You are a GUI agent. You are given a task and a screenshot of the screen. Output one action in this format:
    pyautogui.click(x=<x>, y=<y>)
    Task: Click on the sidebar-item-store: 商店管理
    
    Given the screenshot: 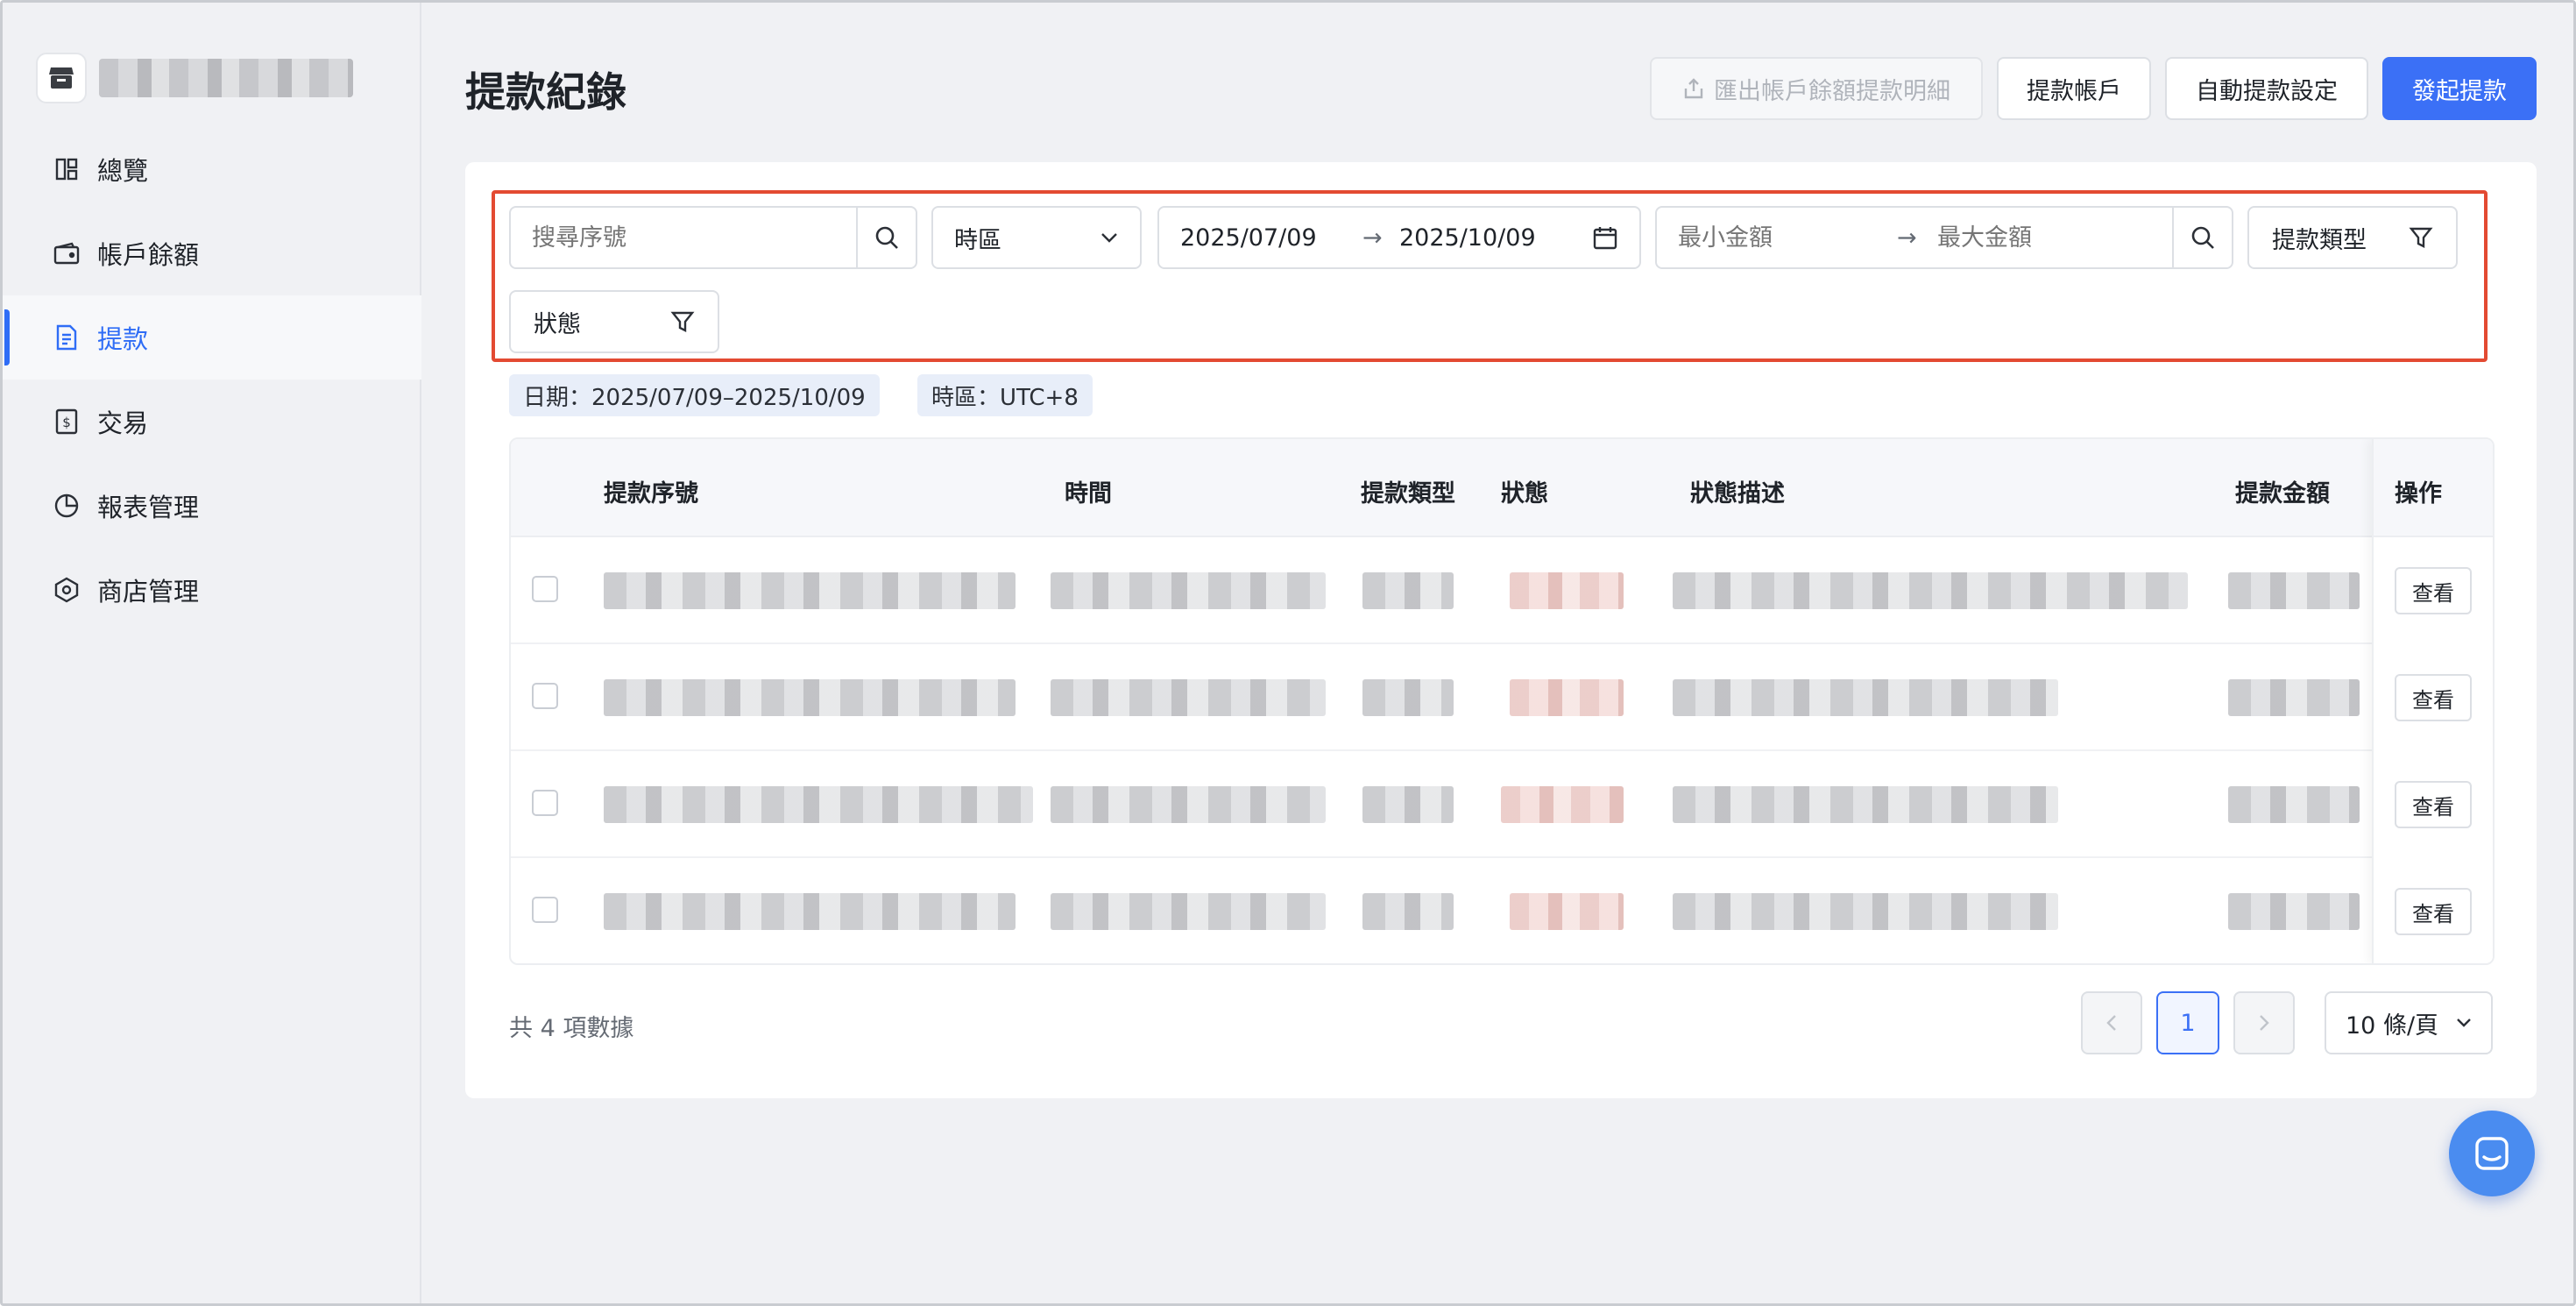 What is the action you would take?
    pyautogui.click(x=212, y=590)
    